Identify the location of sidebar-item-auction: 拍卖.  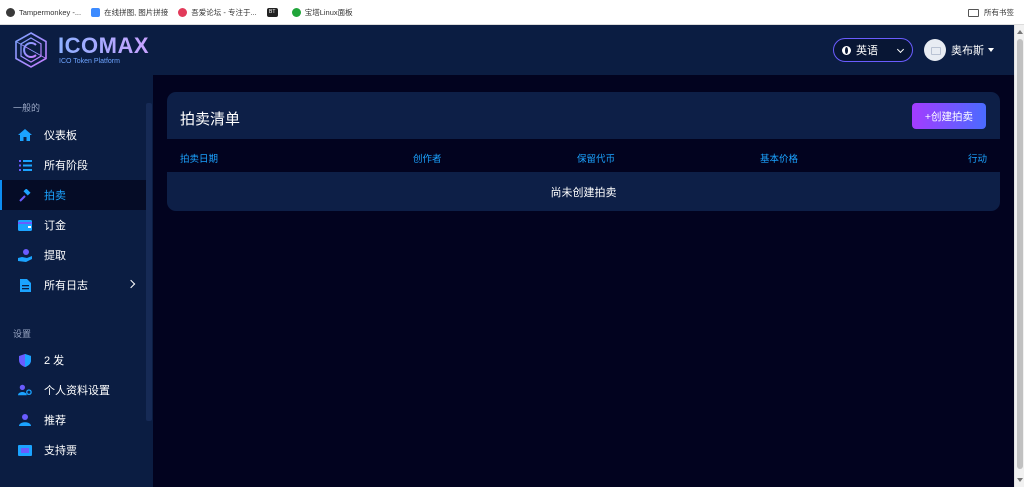
(73, 195).